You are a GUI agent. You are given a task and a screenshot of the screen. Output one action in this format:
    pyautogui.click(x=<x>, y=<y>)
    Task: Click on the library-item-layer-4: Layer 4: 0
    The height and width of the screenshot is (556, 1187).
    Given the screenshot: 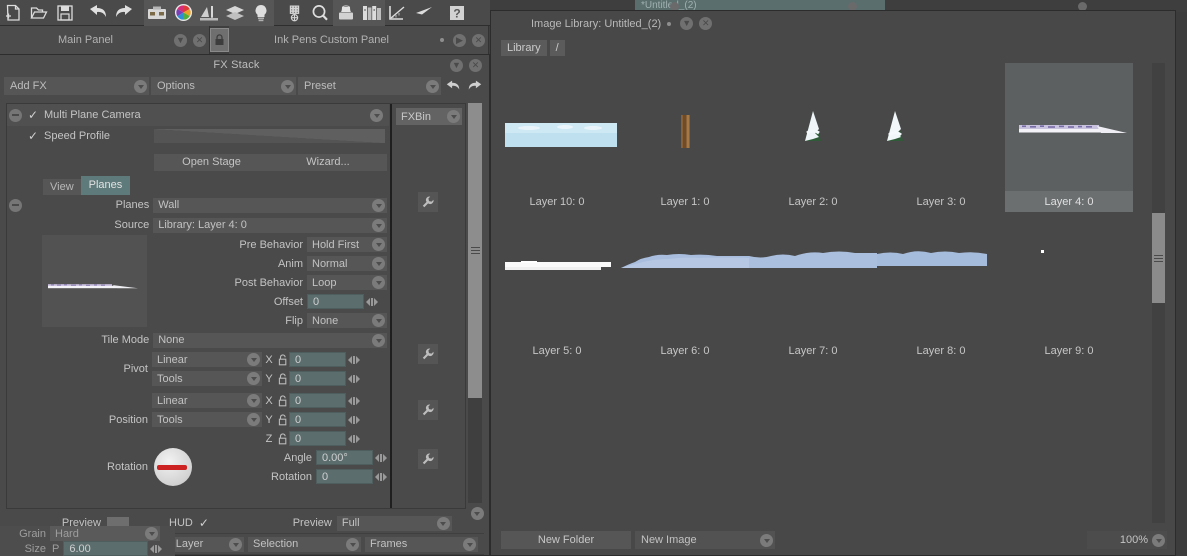 What is the action you would take?
    pyautogui.click(x=1069, y=137)
    